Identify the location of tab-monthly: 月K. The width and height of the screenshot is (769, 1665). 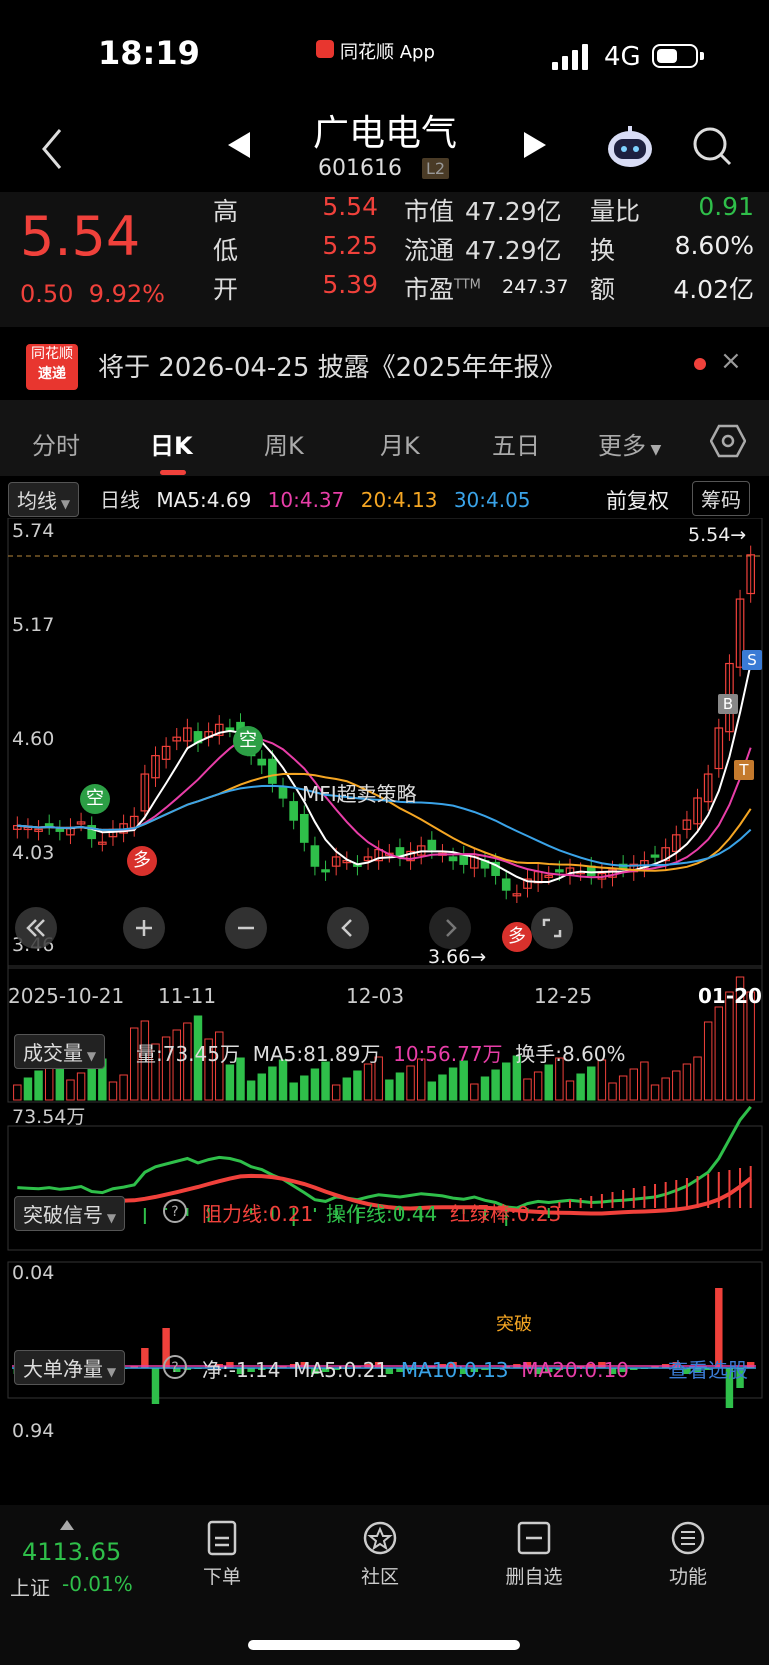
(400, 443).